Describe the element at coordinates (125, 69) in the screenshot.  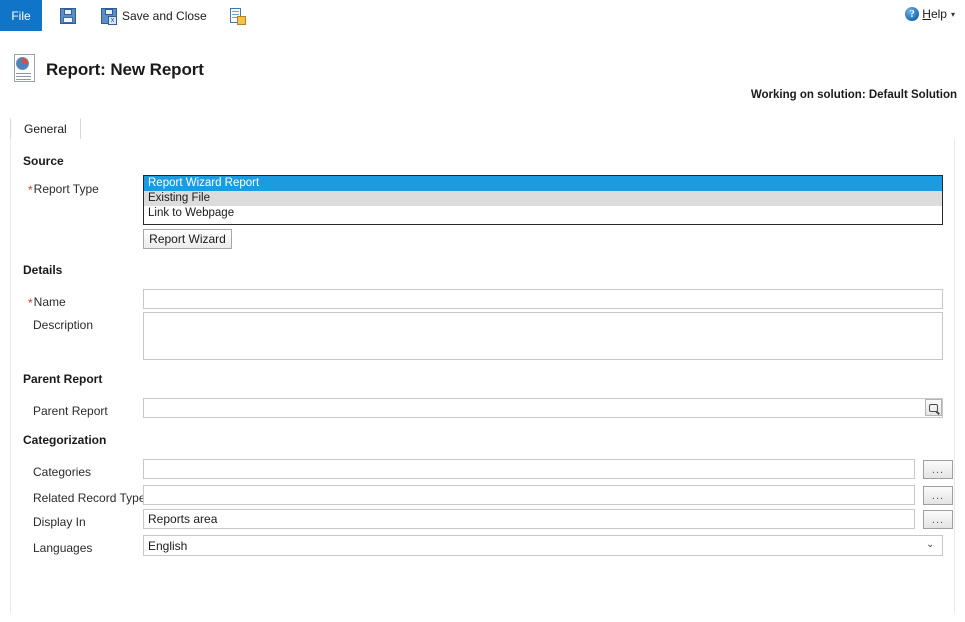
I see `page-title: Report: New Report` at that location.